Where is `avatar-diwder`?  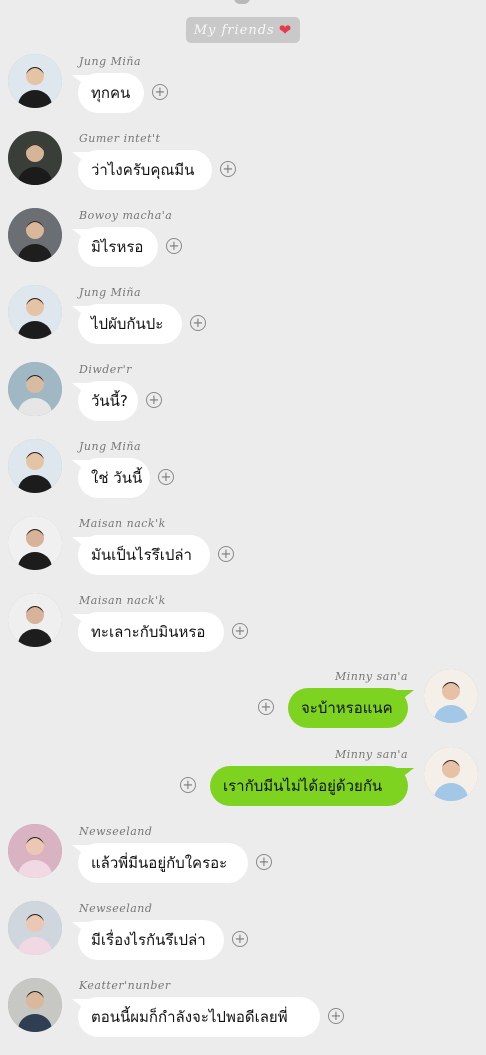 avatar-diwder is located at coordinates (35, 389).